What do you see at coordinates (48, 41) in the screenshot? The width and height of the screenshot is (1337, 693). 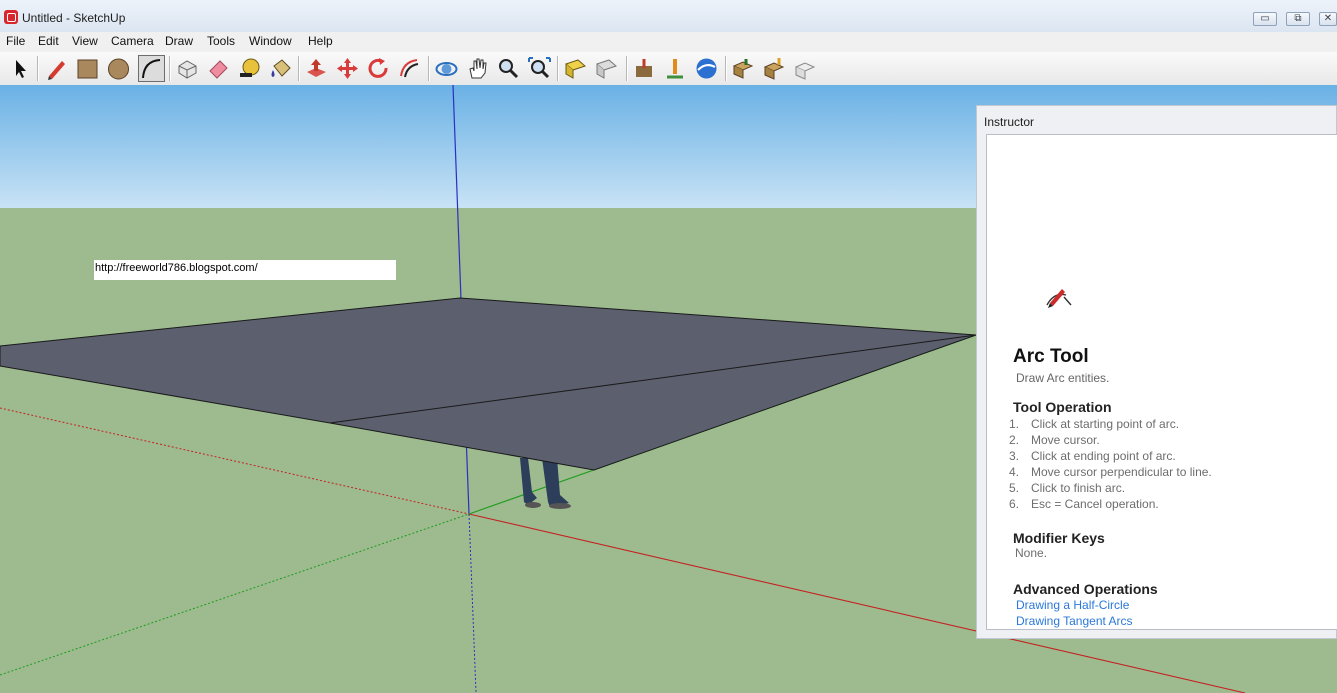 I see `menu-edit: Edit` at bounding box center [48, 41].